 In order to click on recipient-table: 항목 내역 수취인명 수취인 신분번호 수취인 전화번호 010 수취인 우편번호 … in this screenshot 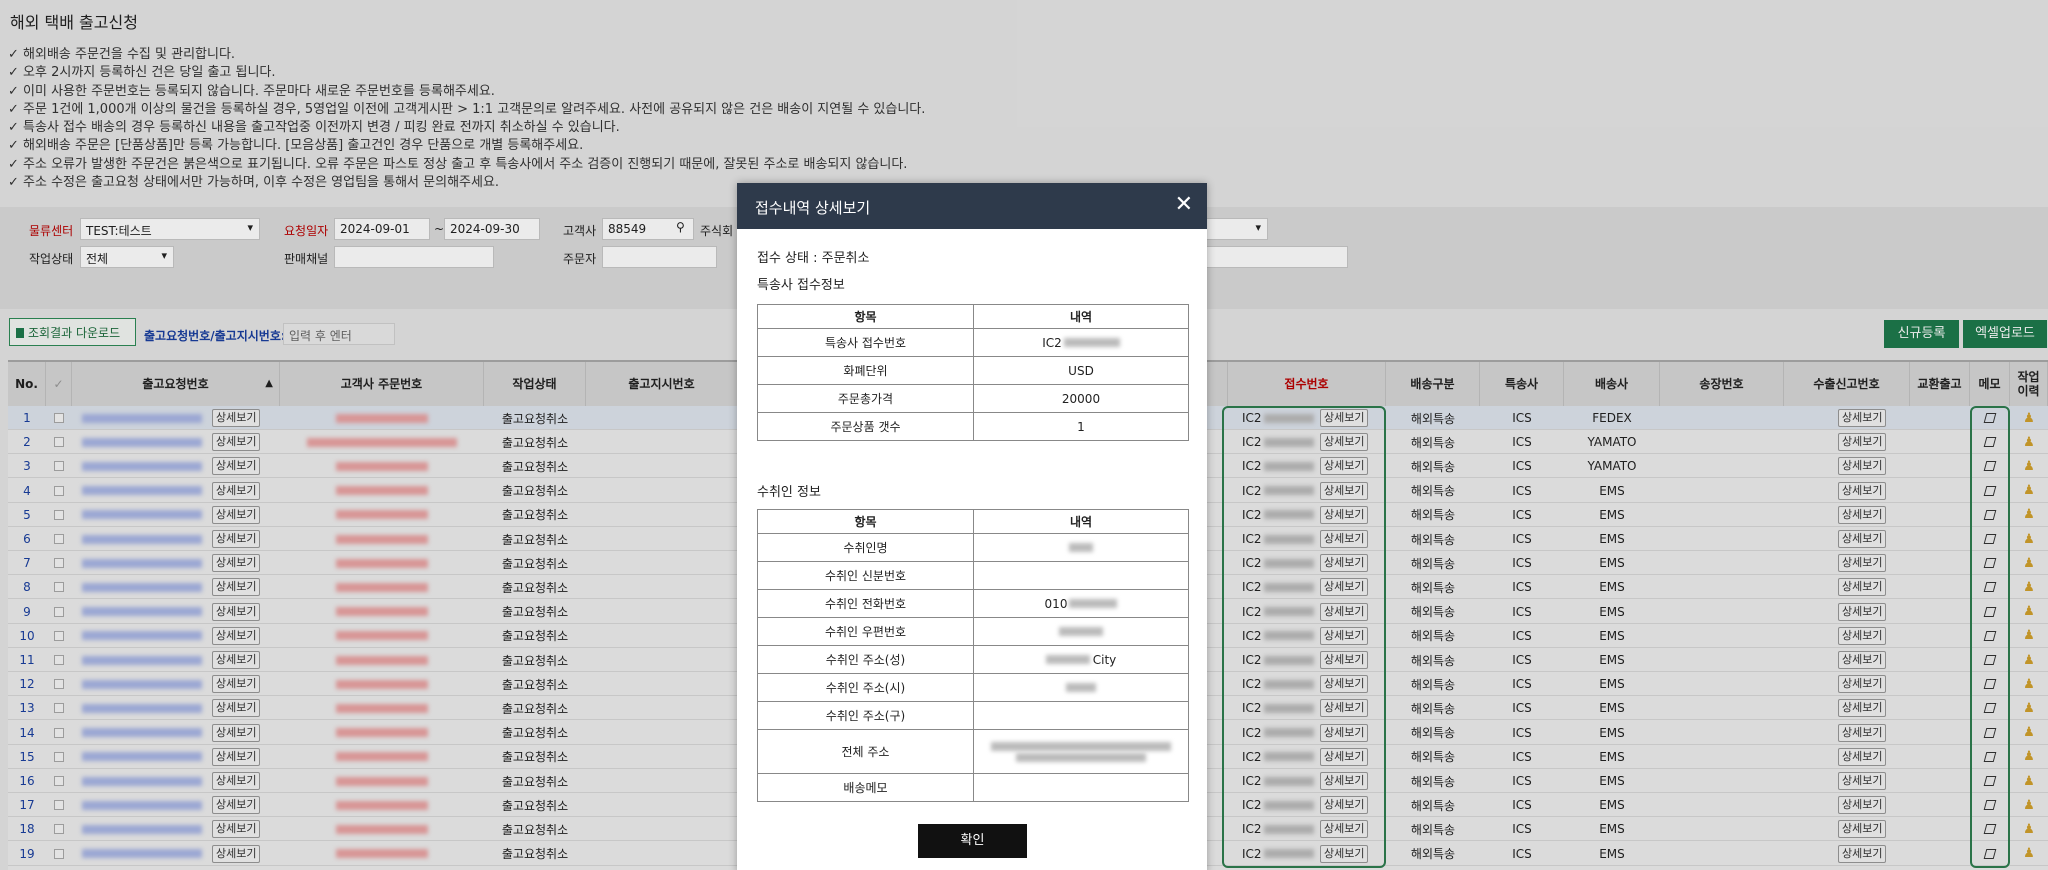, I will do `click(973, 655)`.